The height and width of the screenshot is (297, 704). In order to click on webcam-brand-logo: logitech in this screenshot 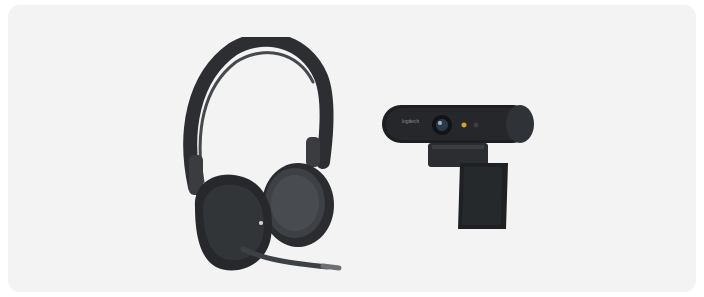, I will do `click(410, 122)`.